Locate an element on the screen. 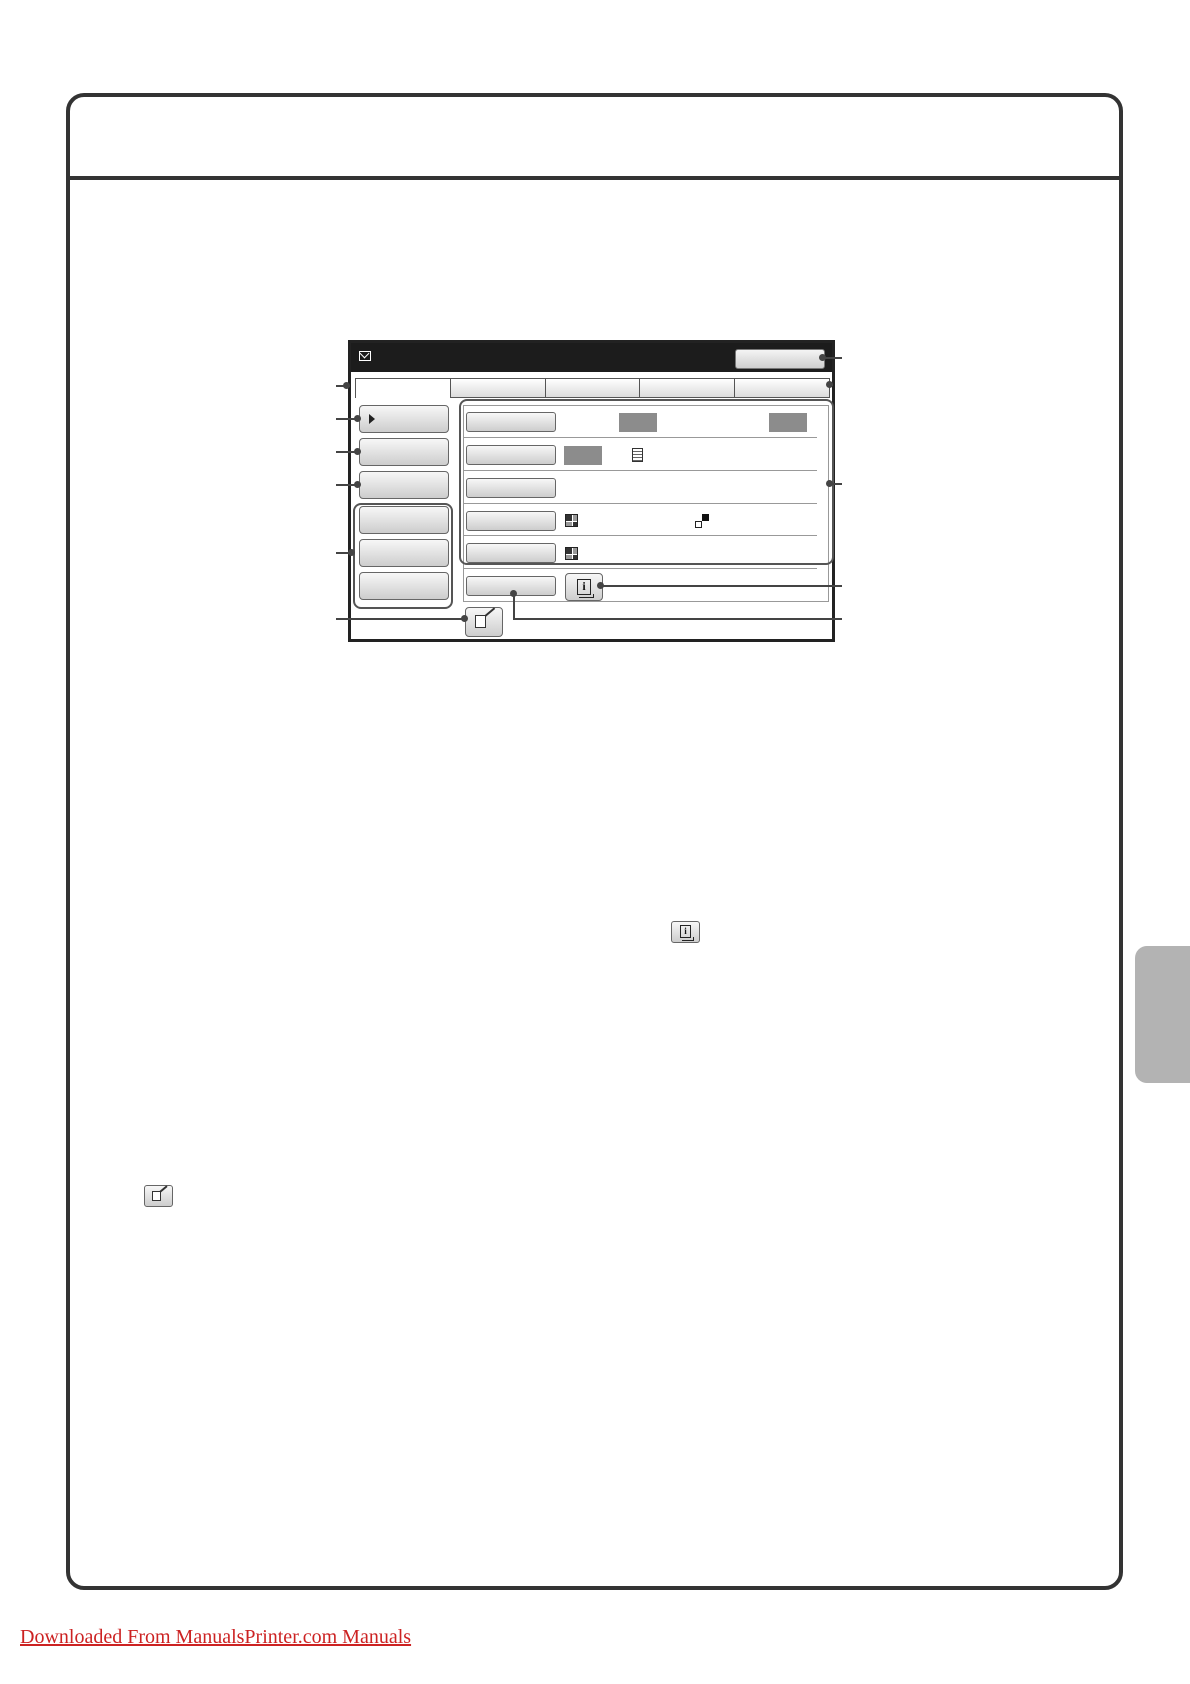  edit-button is located at coordinates (484, 622).